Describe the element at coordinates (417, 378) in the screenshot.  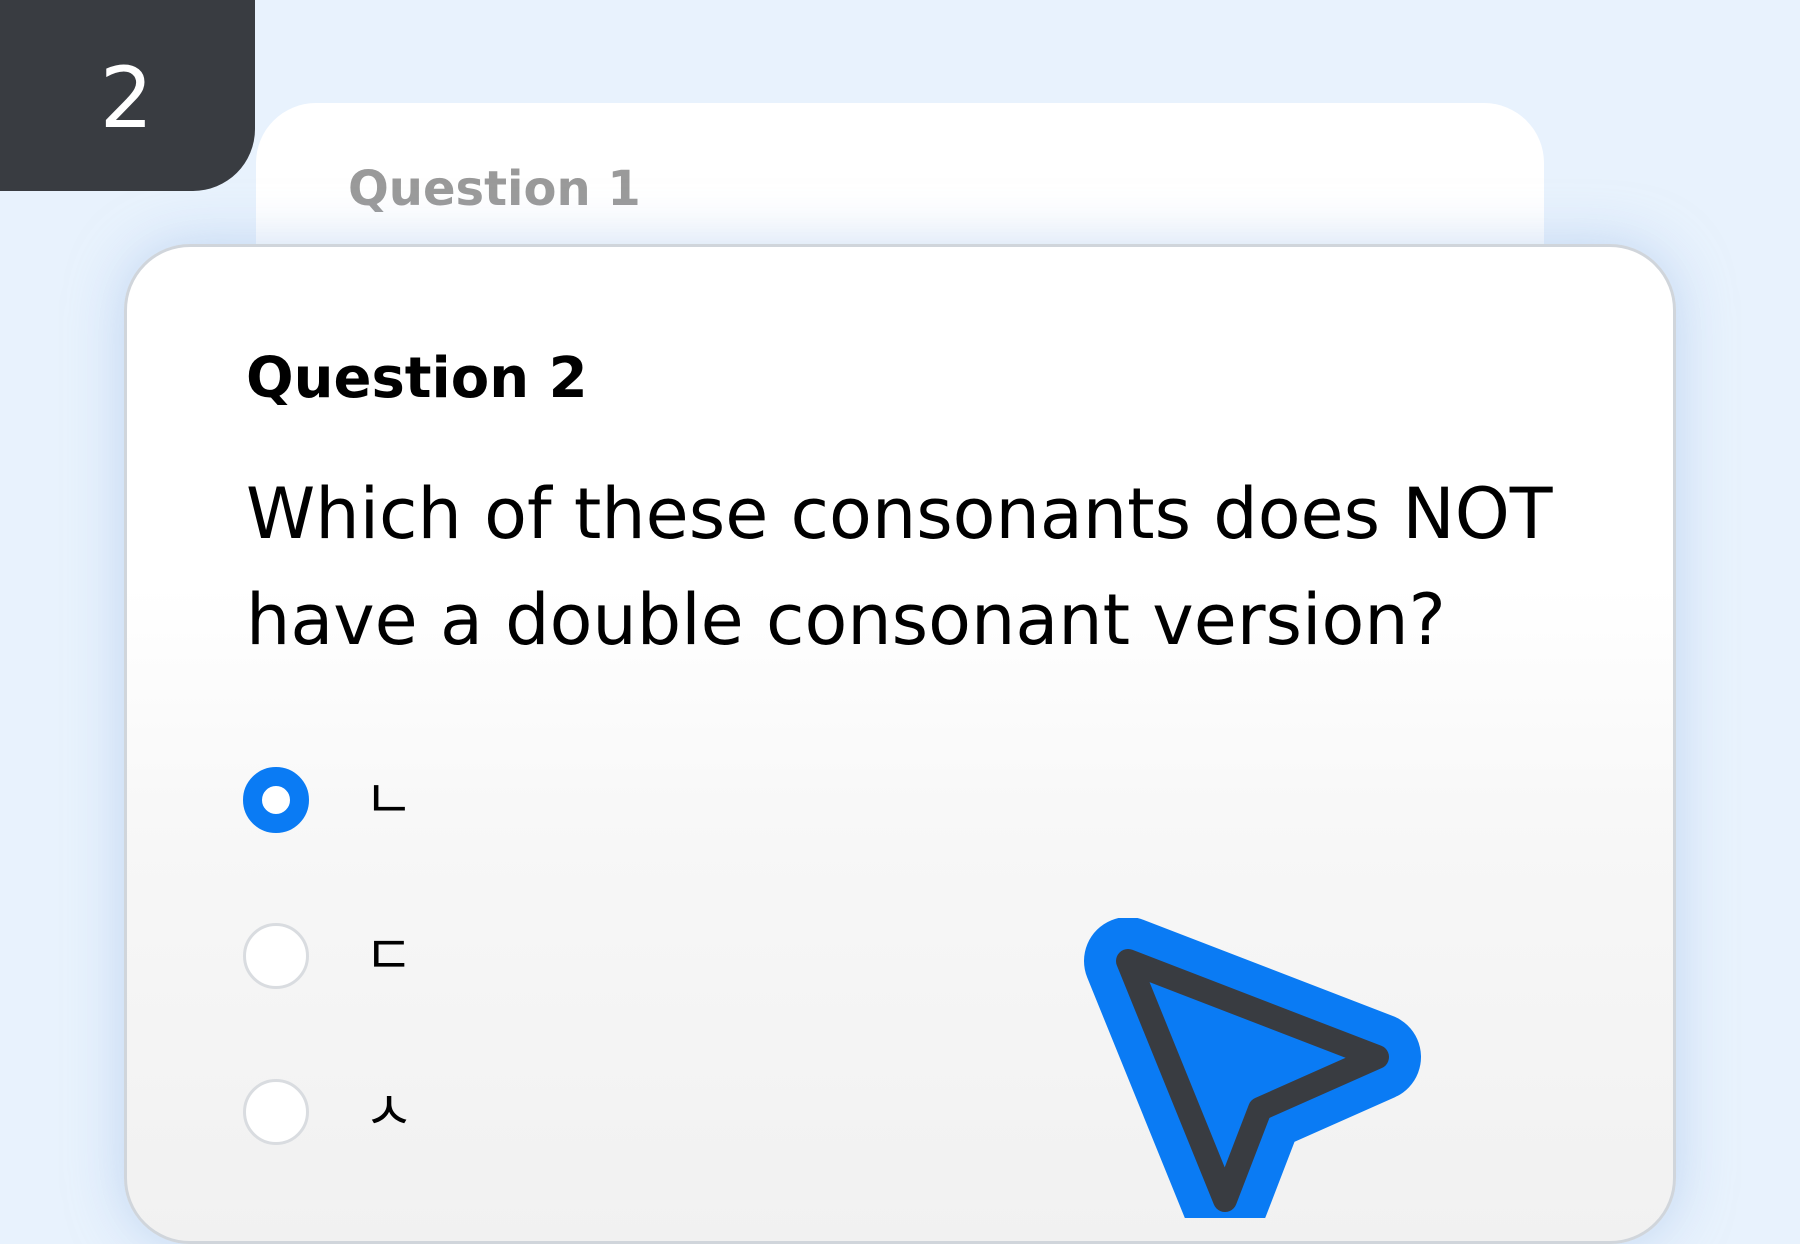
I see `question-title: Question 2` at that location.